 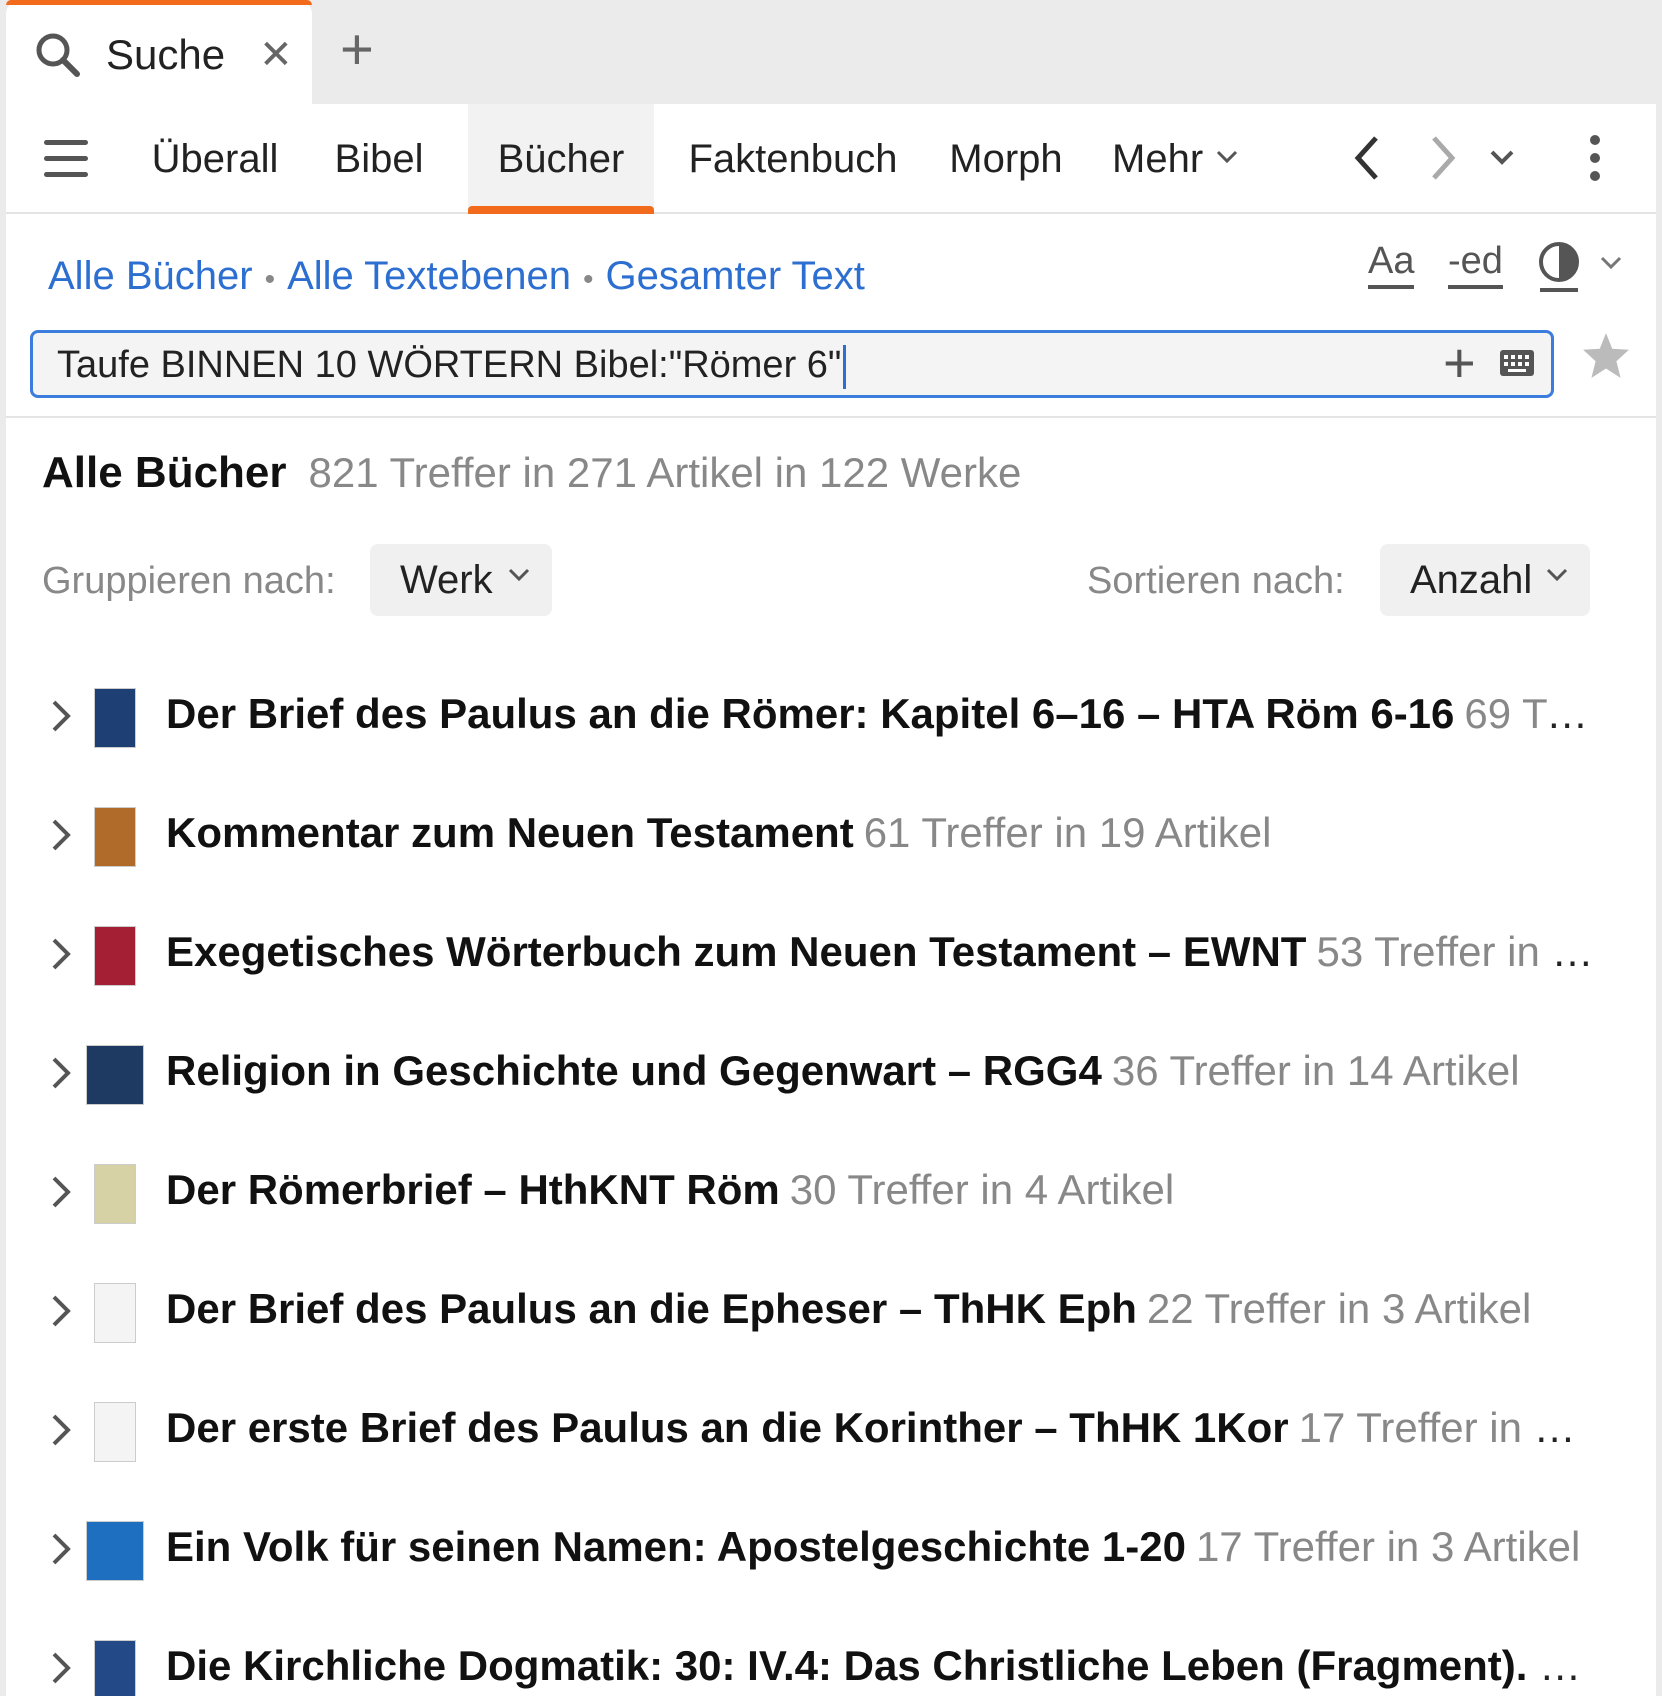 I want to click on tab-more-label: Mehr, so click(x=1158, y=159).